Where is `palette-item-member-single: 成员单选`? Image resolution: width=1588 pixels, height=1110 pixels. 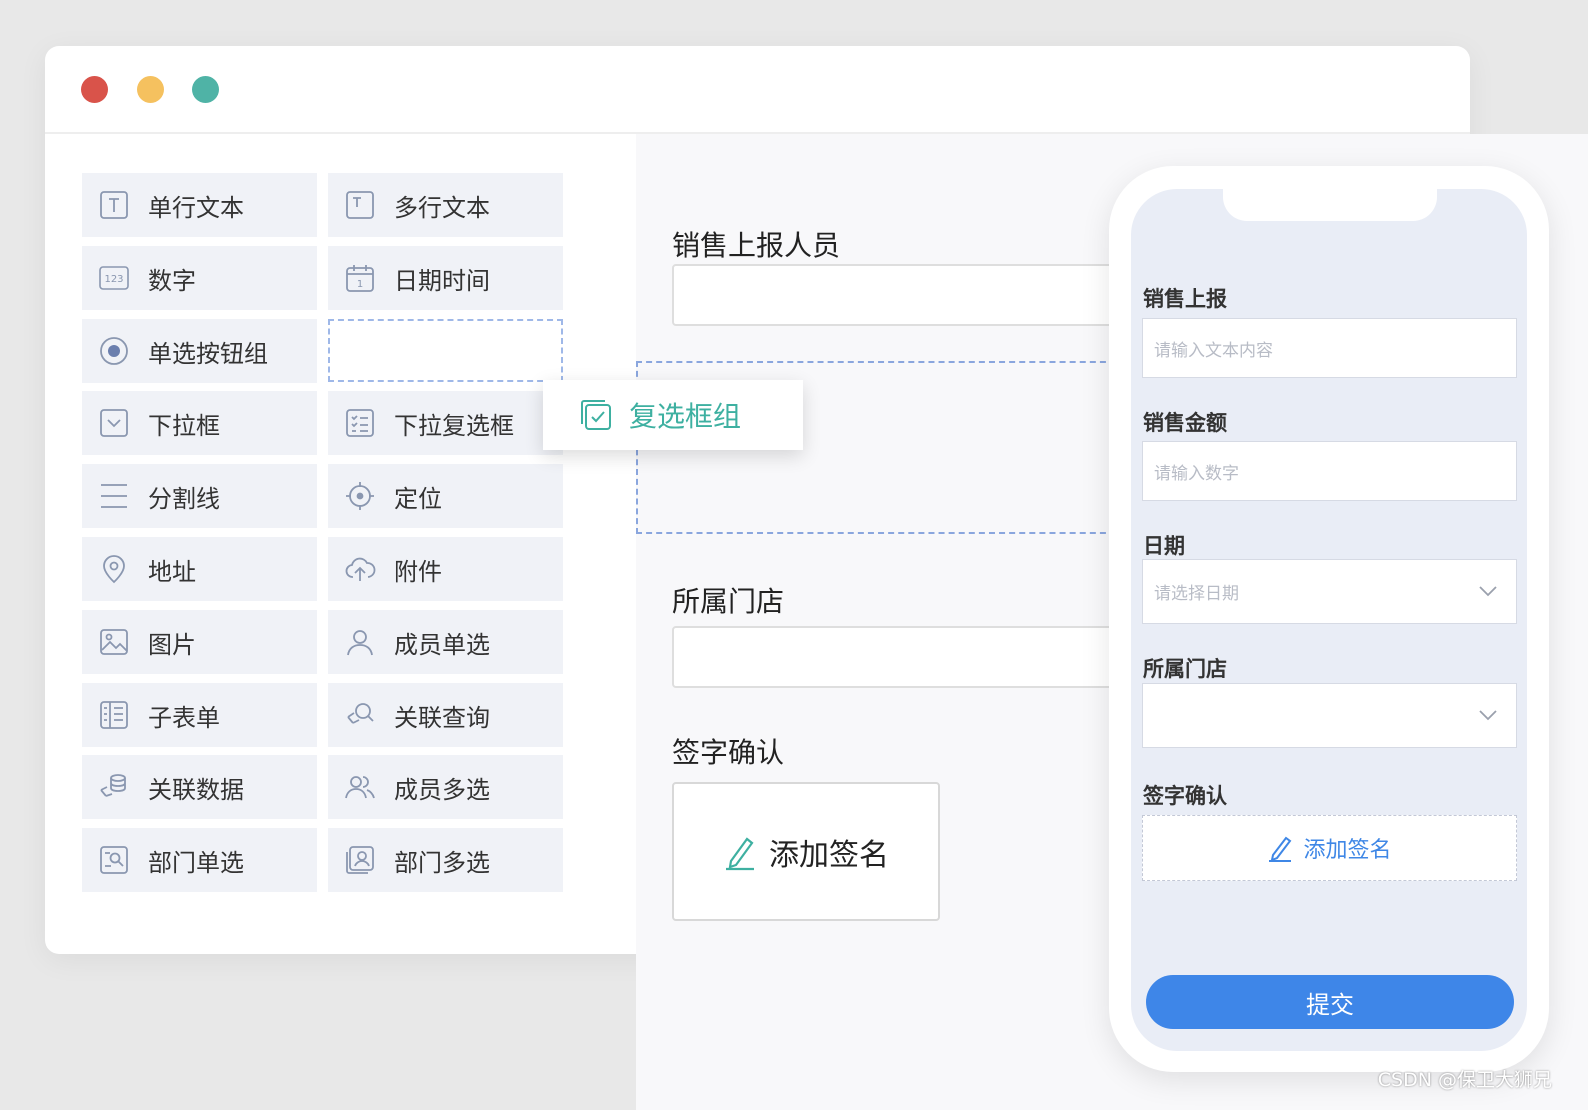 palette-item-member-single: 成员单选 is located at coordinates (445, 642).